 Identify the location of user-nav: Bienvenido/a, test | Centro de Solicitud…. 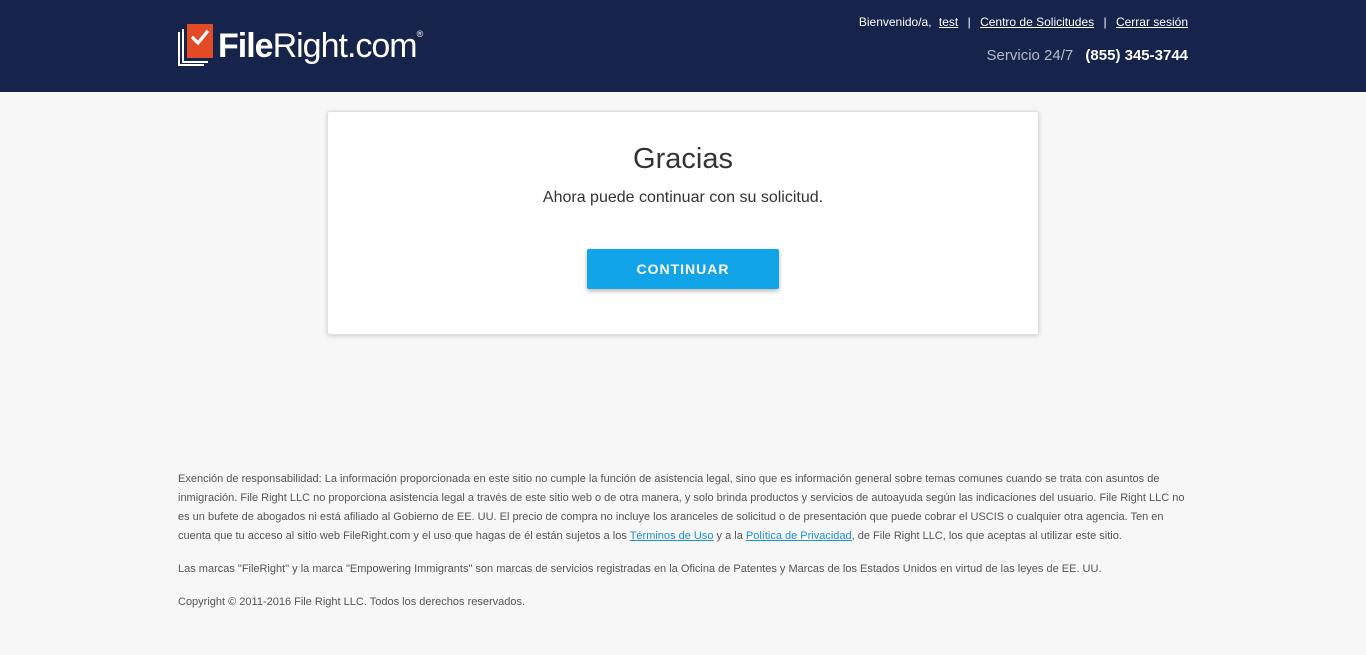
(1023, 22).